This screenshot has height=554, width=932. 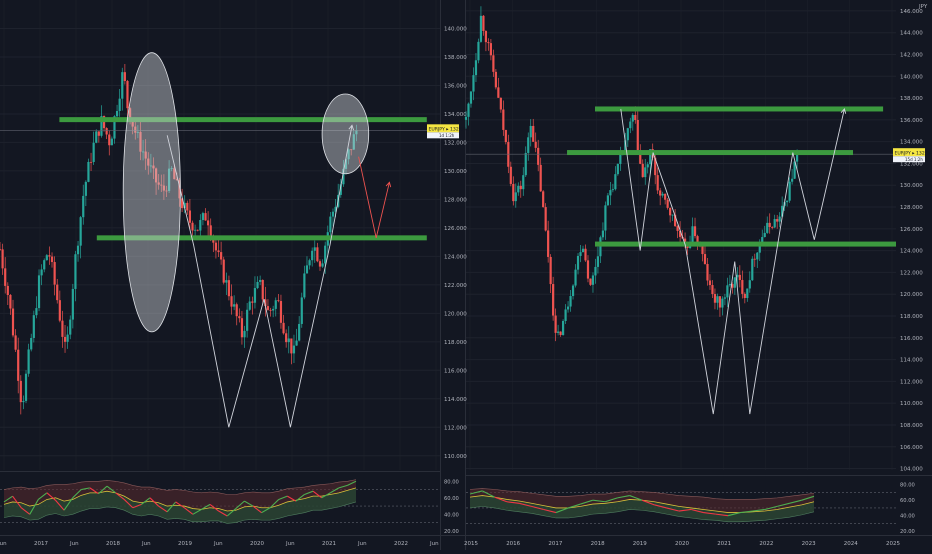 What do you see at coordinates (911, 382) in the screenshot?
I see `y-tick-label: 112.000` at bounding box center [911, 382].